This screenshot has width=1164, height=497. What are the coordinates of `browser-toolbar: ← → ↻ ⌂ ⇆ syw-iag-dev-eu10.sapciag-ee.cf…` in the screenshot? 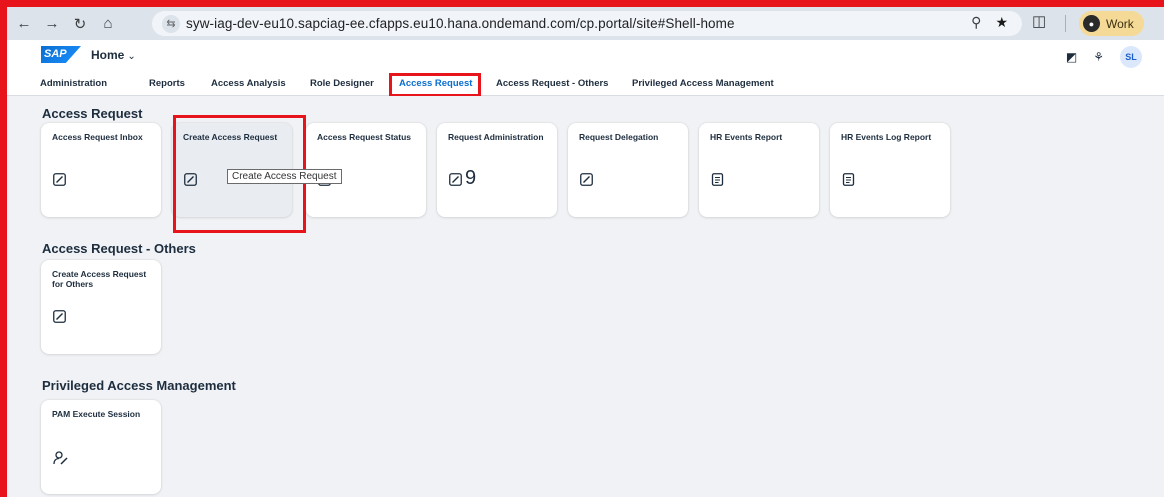 It's located at (585, 23).